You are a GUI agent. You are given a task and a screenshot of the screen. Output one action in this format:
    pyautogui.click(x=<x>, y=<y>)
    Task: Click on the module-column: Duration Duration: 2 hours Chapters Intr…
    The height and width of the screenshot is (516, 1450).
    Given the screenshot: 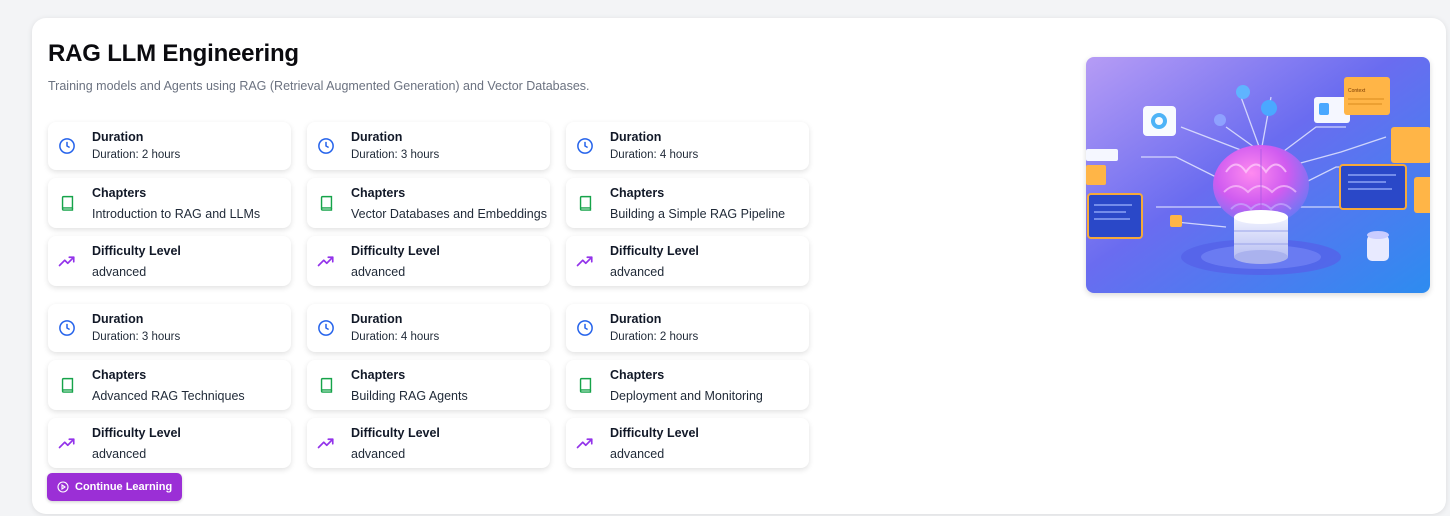 What is the action you would take?
    pyautogui.click(x=169, y=204)
    